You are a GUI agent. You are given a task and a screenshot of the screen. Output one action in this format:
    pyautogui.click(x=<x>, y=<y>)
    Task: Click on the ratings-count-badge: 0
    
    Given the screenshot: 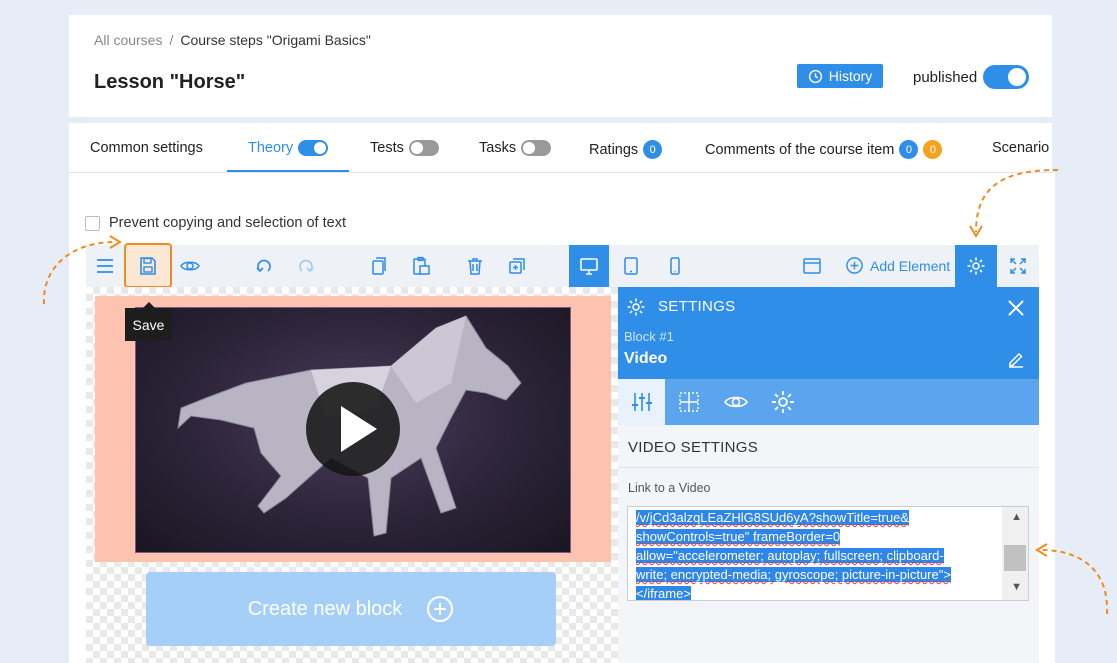 What is the action you would take?
    pyautogui.click(x=653, y=149)
    